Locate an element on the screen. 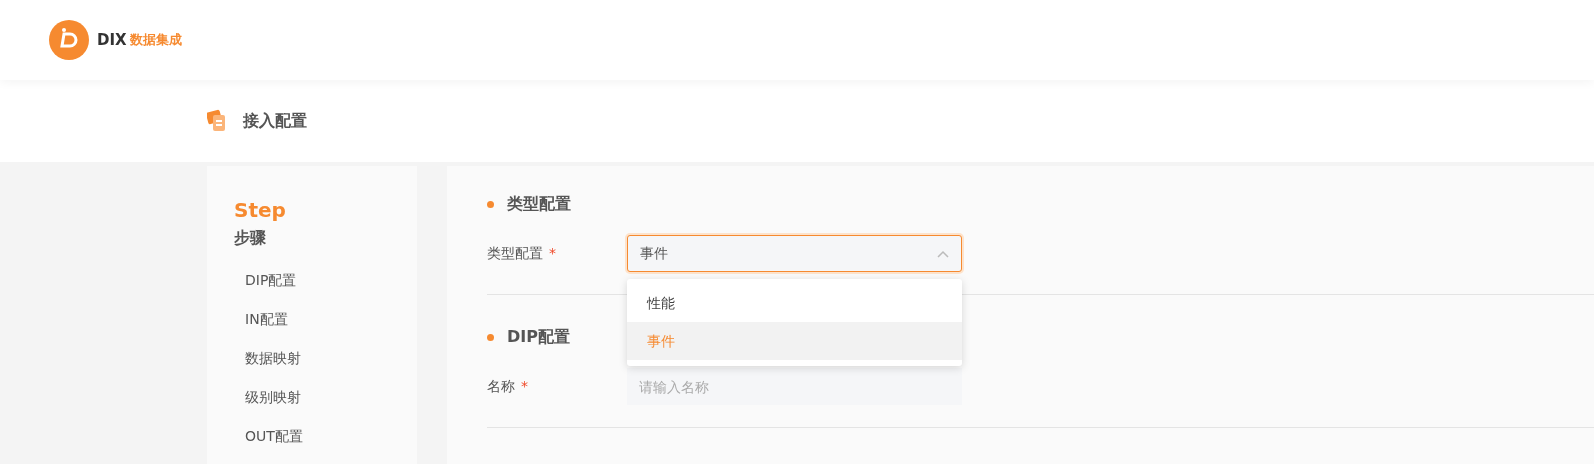 The image size is (1594, 464). dropdown-option: 性能 is located at coordinates (794, 303).